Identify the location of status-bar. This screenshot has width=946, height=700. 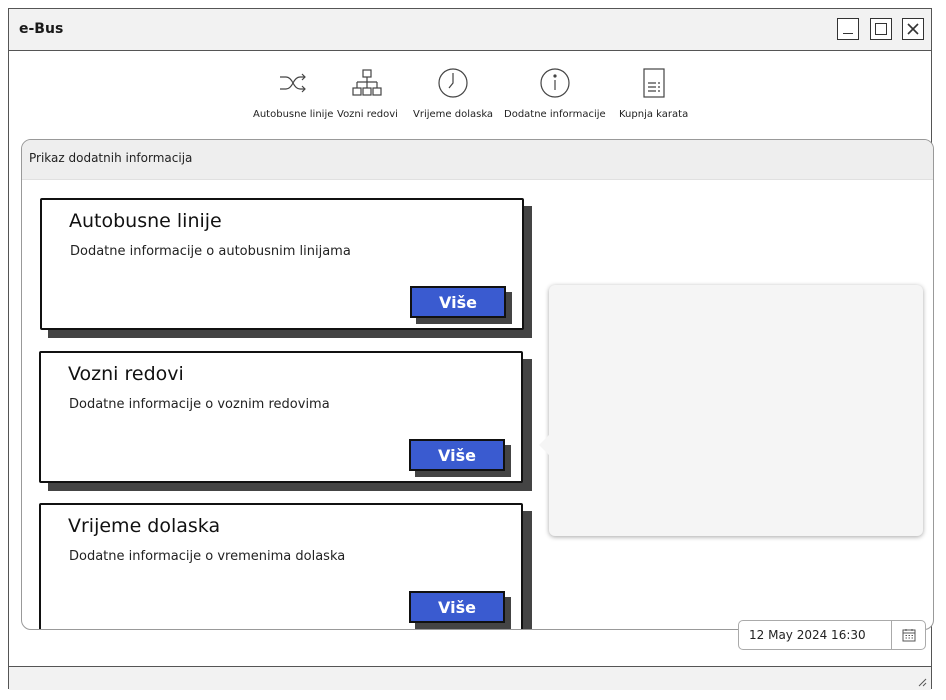
(470, 678).